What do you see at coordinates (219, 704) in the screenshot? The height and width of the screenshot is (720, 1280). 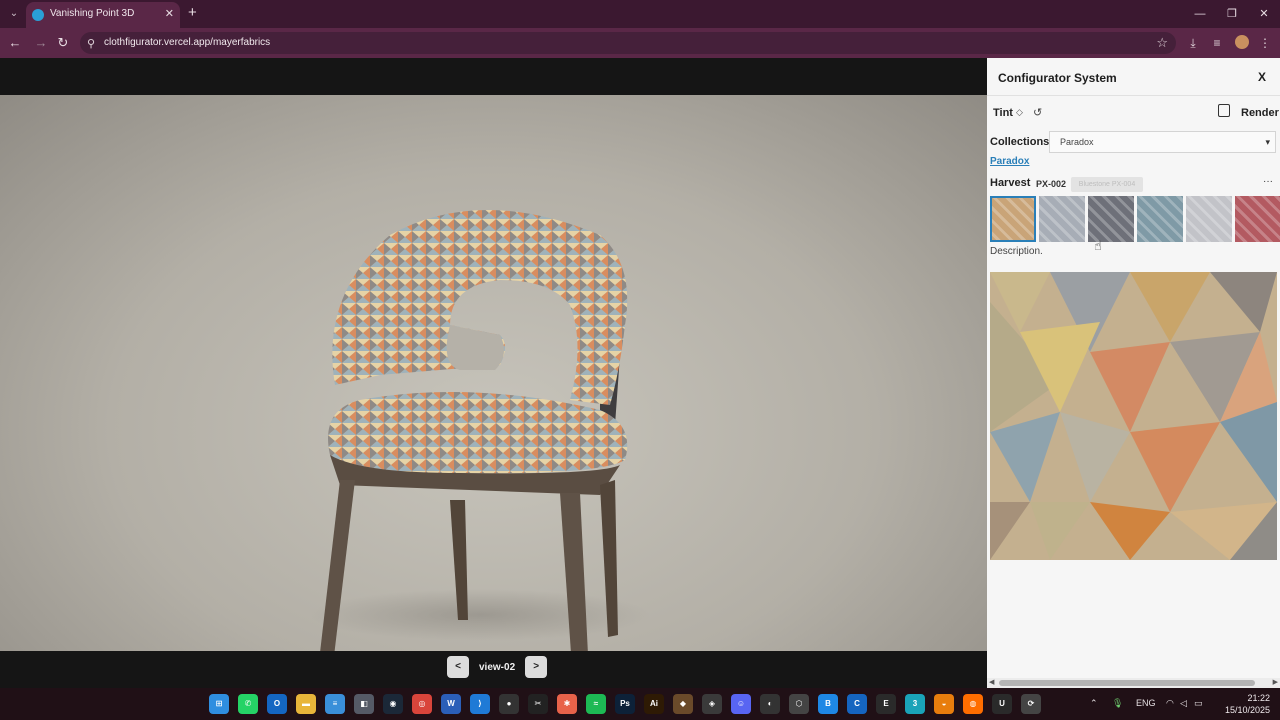 I see `start-icon: ⊞` at bounding box center [219, 704].